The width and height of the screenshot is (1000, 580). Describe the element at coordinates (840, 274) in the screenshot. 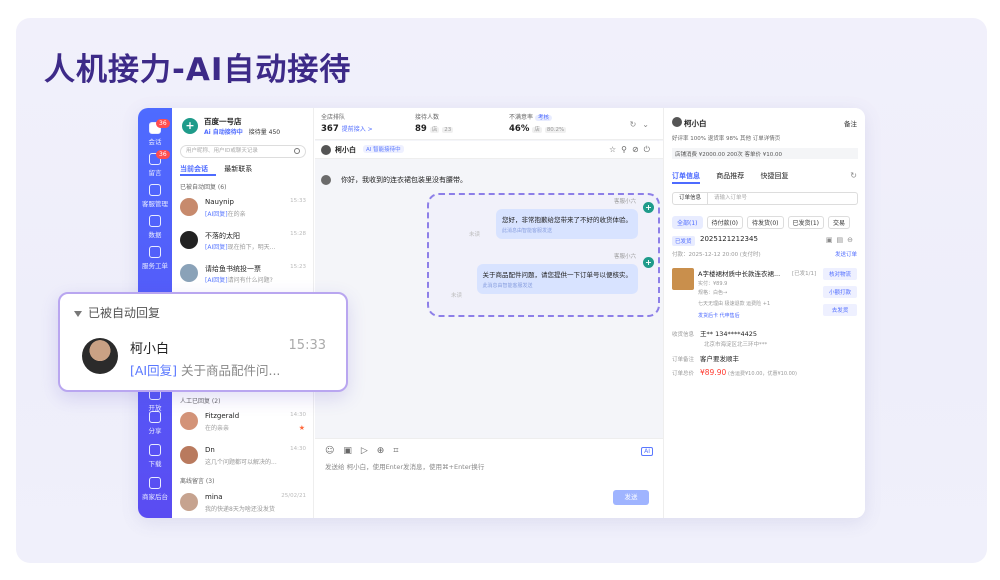

I see `check-logistics-button: 核对物流` at that location.